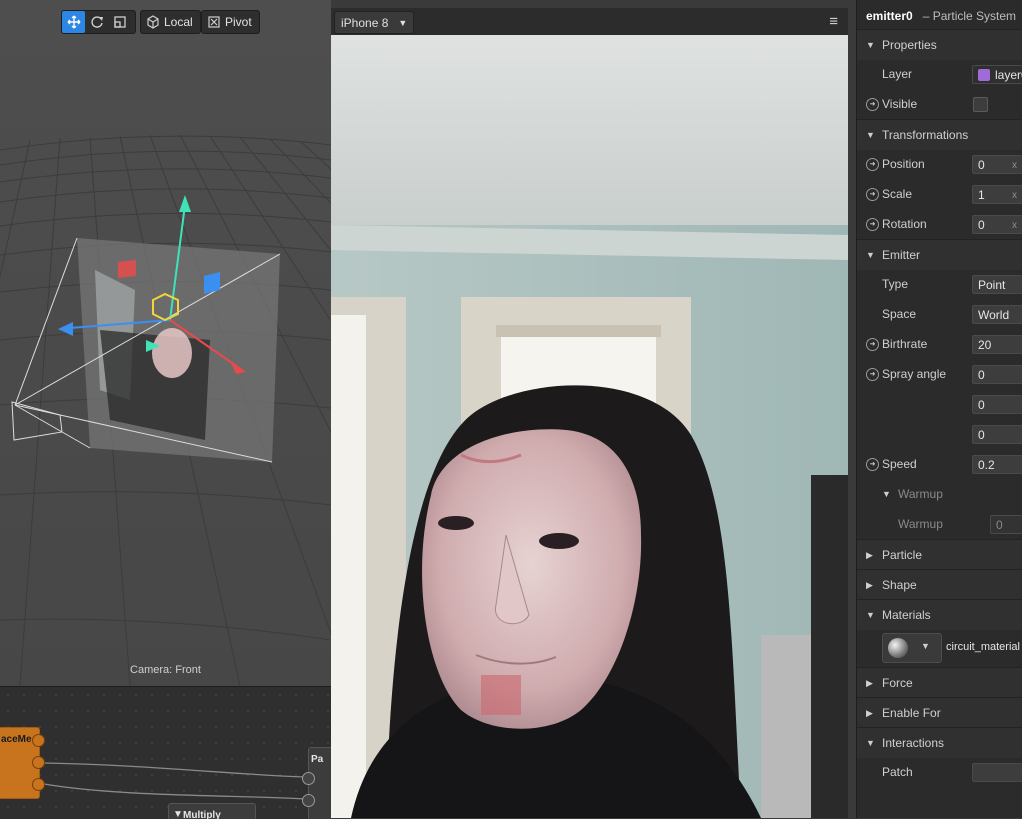 This screenshot has width=1022, height=819. I want to click on device-select: iPhone 8 ▼, so click(374, 22).